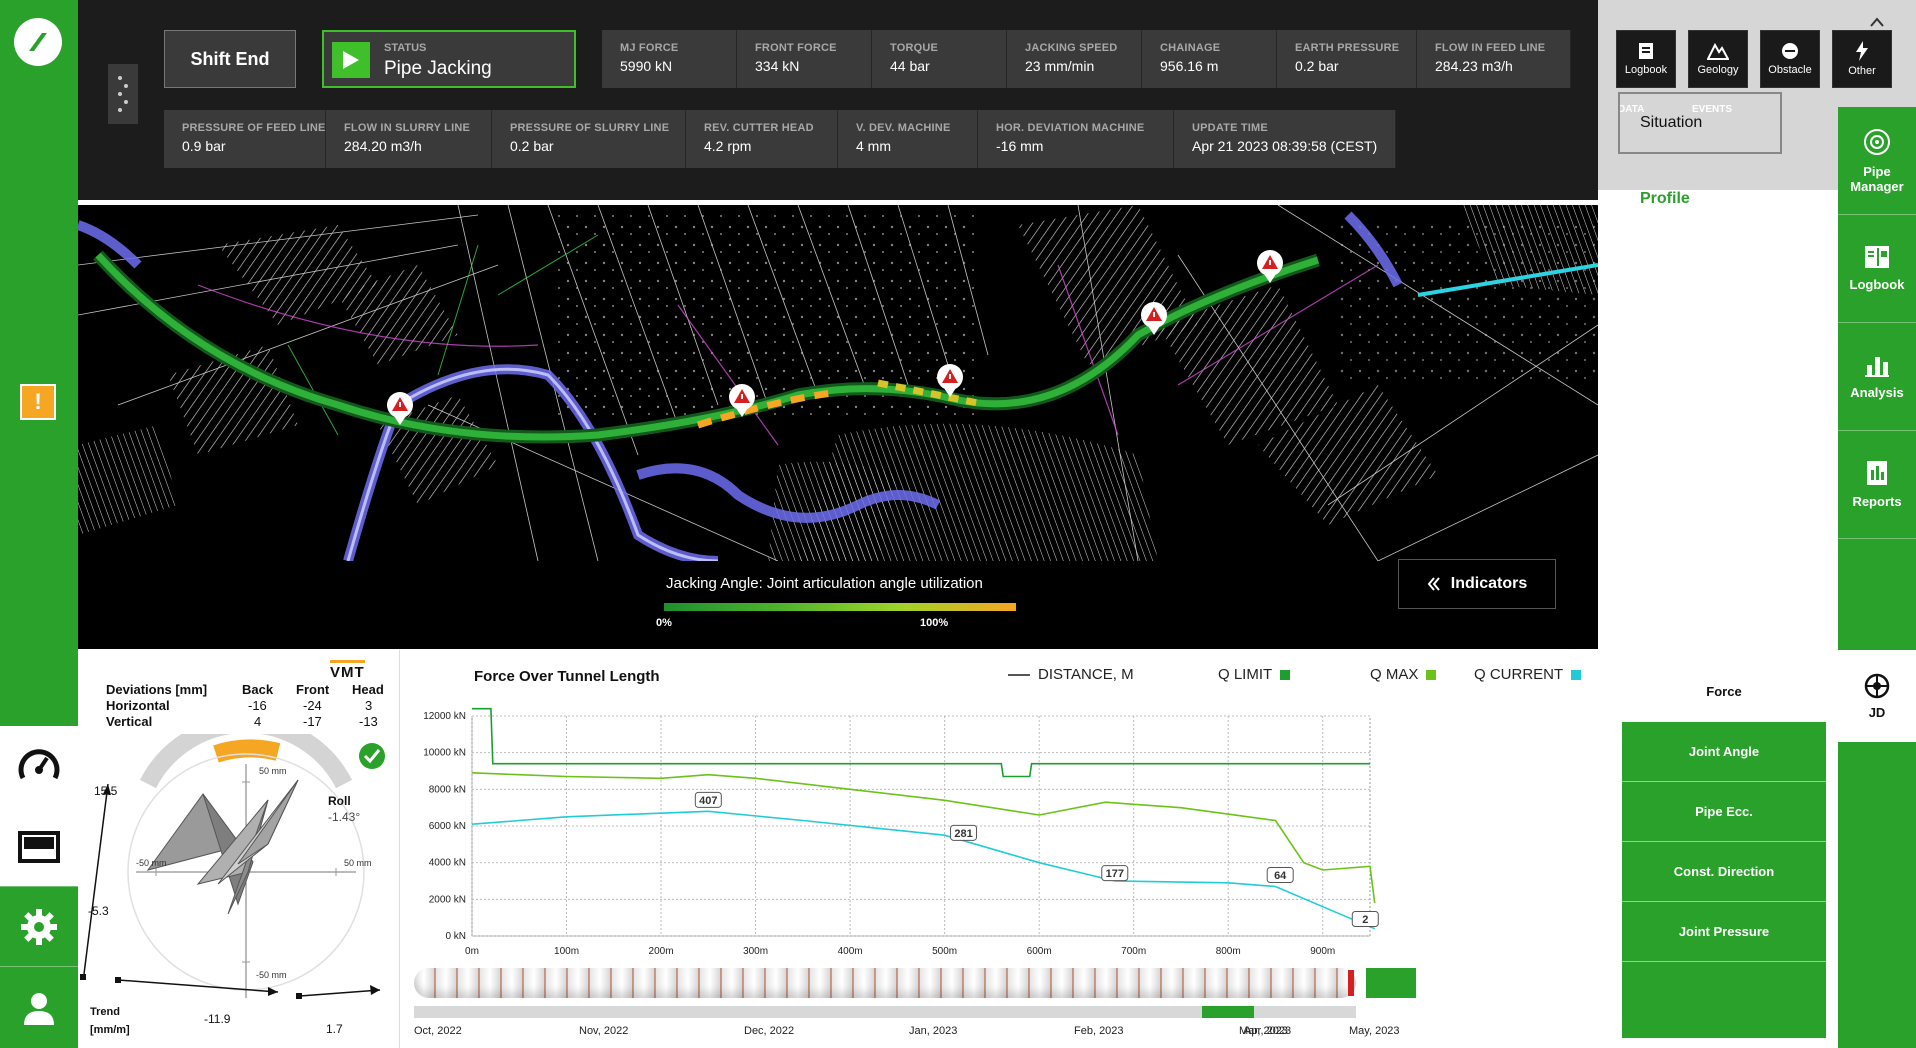 Image resolution: width=1916 pixels, height=1048 pixels. I want to click on settings-button, so click(39, 926).